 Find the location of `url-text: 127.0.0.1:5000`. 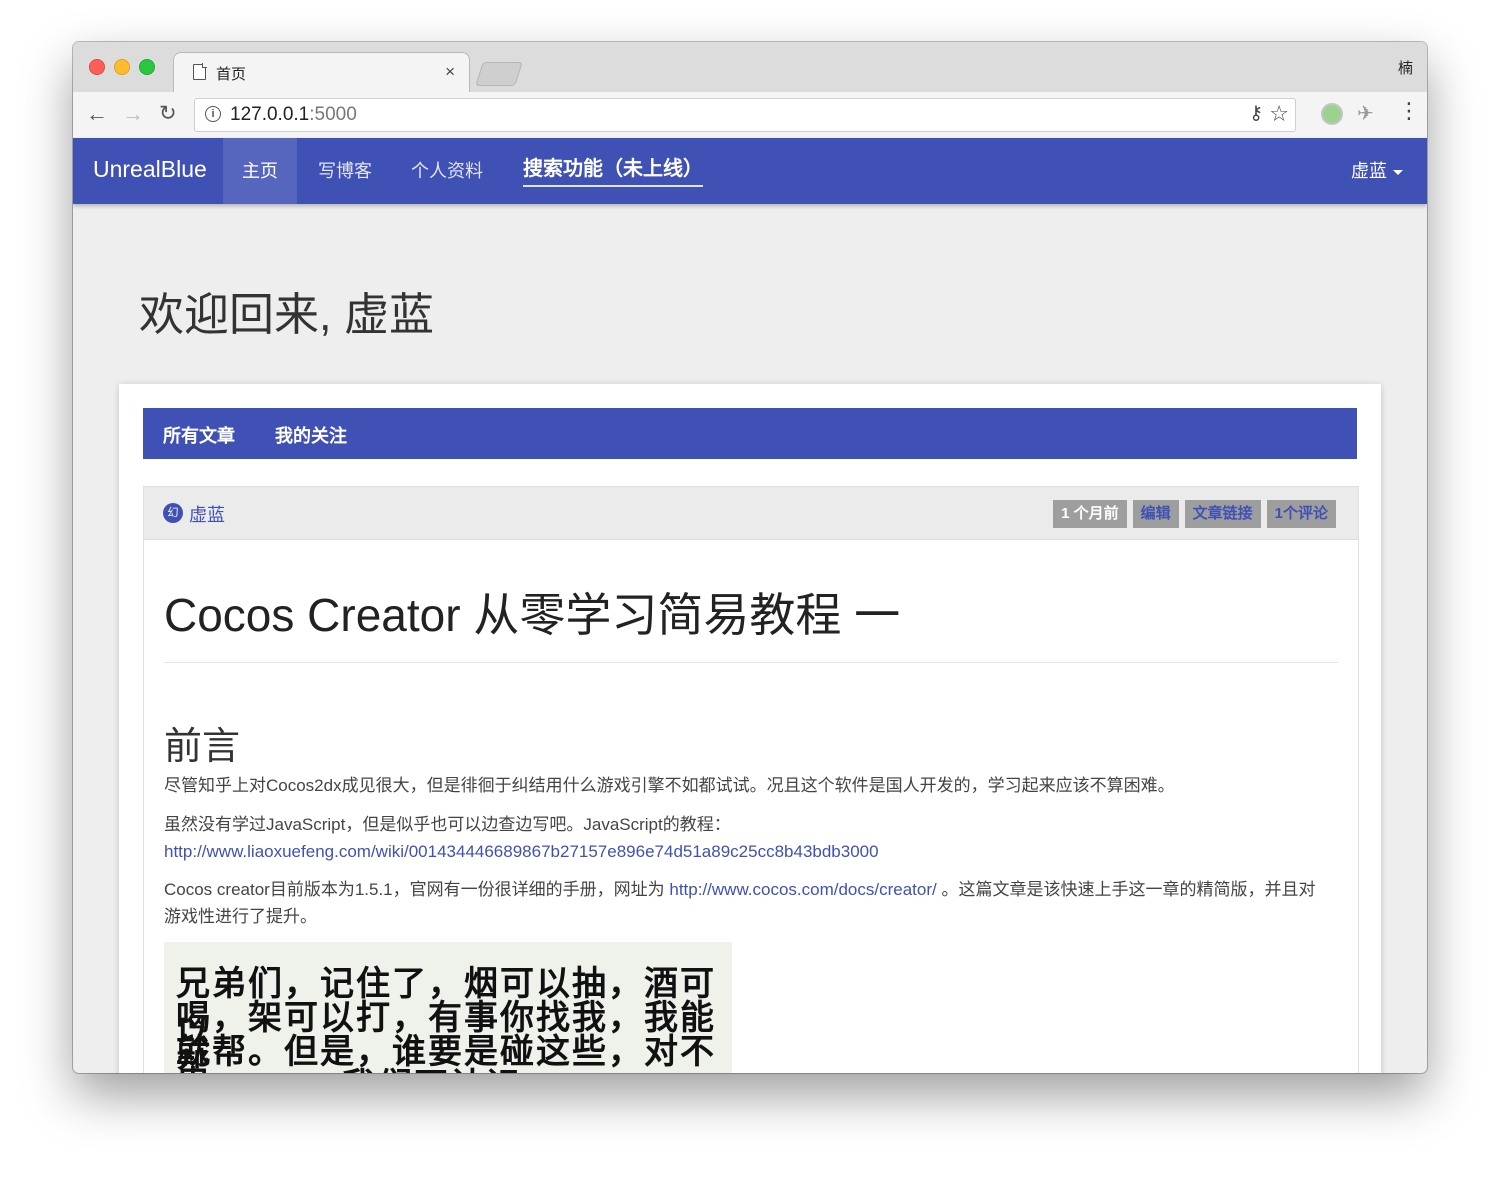

url-text: 127.0.0.1:5000 is located at coordinates (293, 115).